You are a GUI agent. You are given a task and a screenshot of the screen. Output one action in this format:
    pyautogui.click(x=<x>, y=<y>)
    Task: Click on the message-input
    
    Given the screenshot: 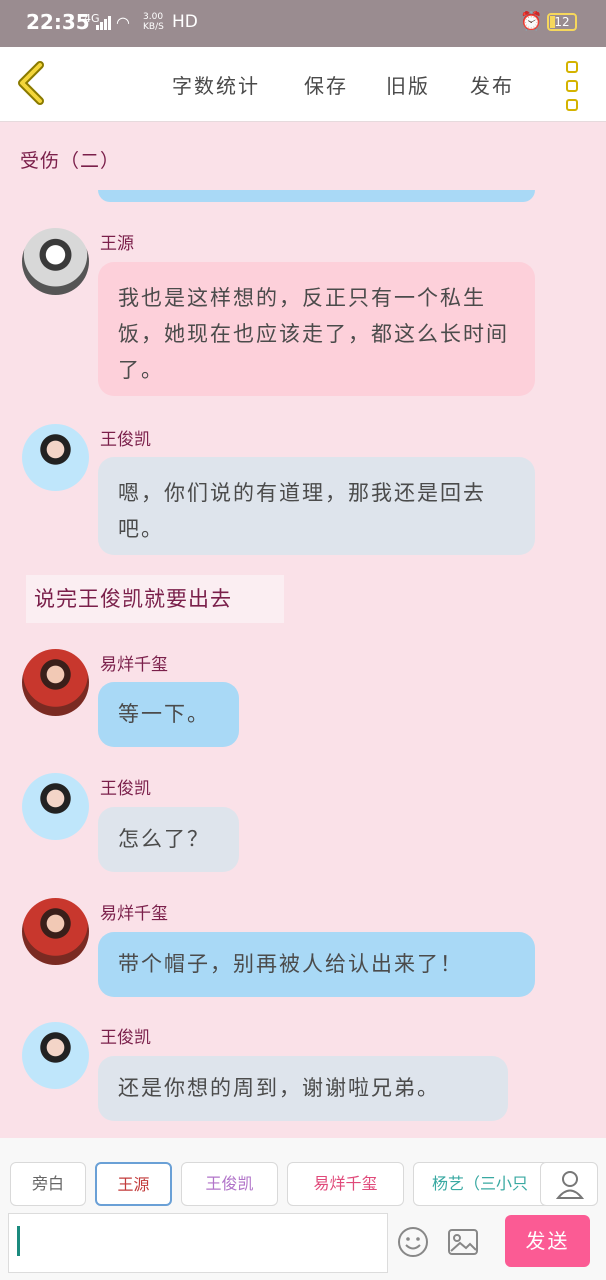 What is the action you would take?
    pyautogui.click(x=198, y=1243)
    